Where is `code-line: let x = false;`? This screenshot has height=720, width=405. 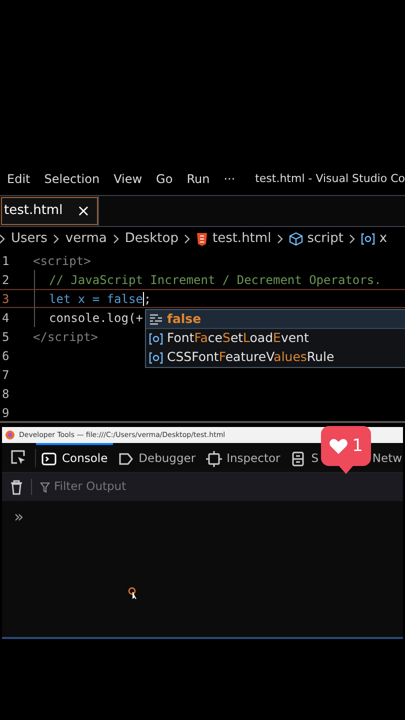 code-line: let x = false; is located at coordinates (100, 299).